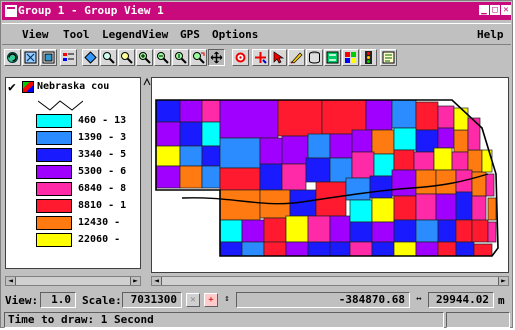 This screenshot has height=330, width=515. What do you see at coordinates (495, 10) in the screenshot?
I see `maximize-icon: □` at bounding box center [495, 10].